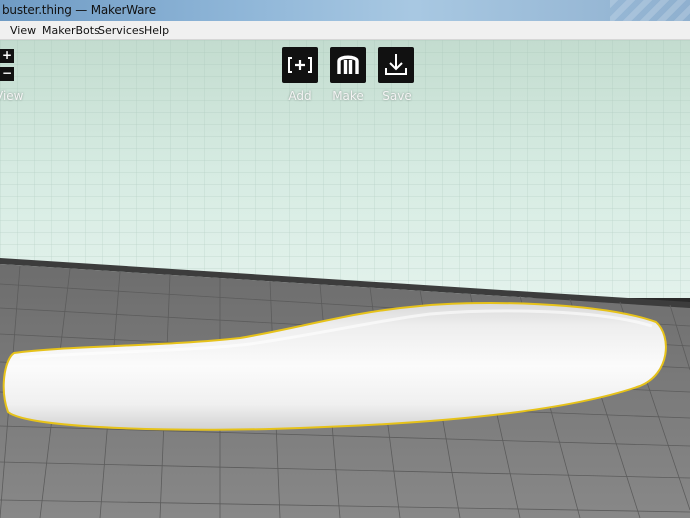 The height and width of the screenshot is (518, 690). What do you see at coordinates (121, 30) in the screenshot?
I see `menu-services: Services` at bounding box center [121, 30].